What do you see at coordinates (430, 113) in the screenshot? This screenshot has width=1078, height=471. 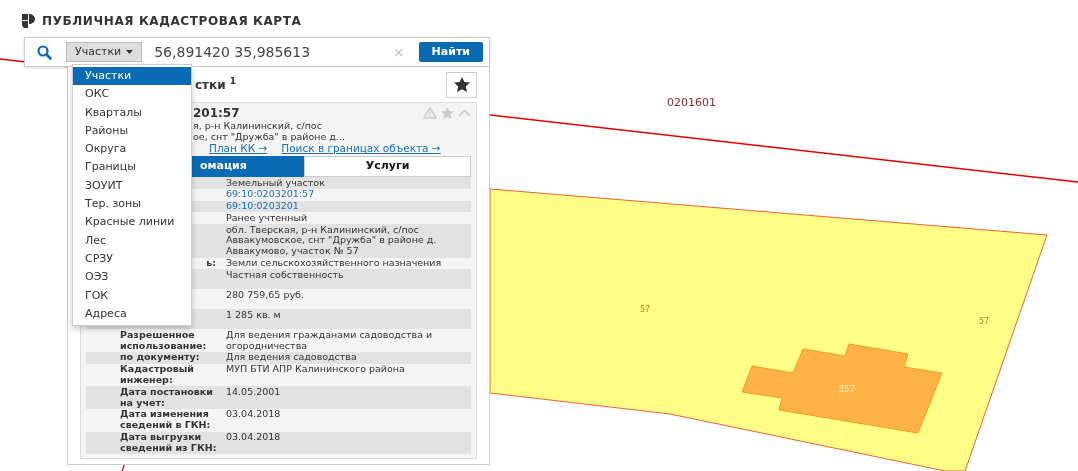 I see `warning-icon` at bounding box center [430, 113].